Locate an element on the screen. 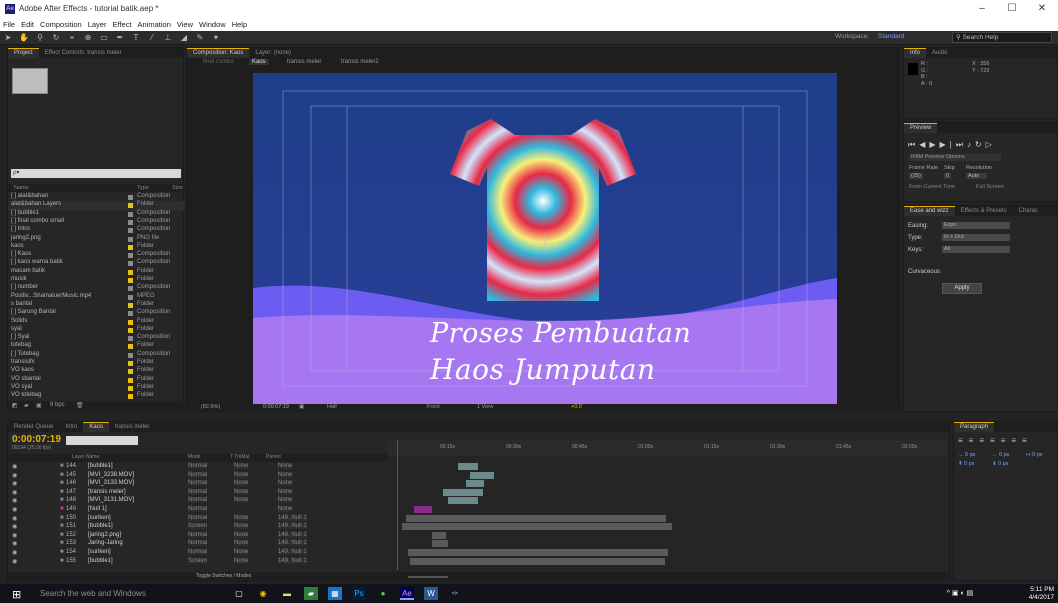  timeline-layer-row: ◉ ■ 151 [bubble1] Screen None 149. Null 1 is located at coordinates (198, 527).